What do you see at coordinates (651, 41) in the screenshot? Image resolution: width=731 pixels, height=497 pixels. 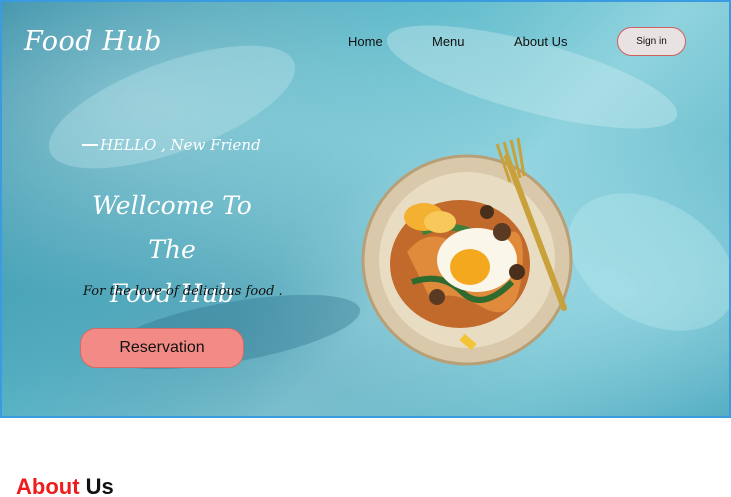 I see `sign-in-button: Sign in` at bounding box center [651, 41].